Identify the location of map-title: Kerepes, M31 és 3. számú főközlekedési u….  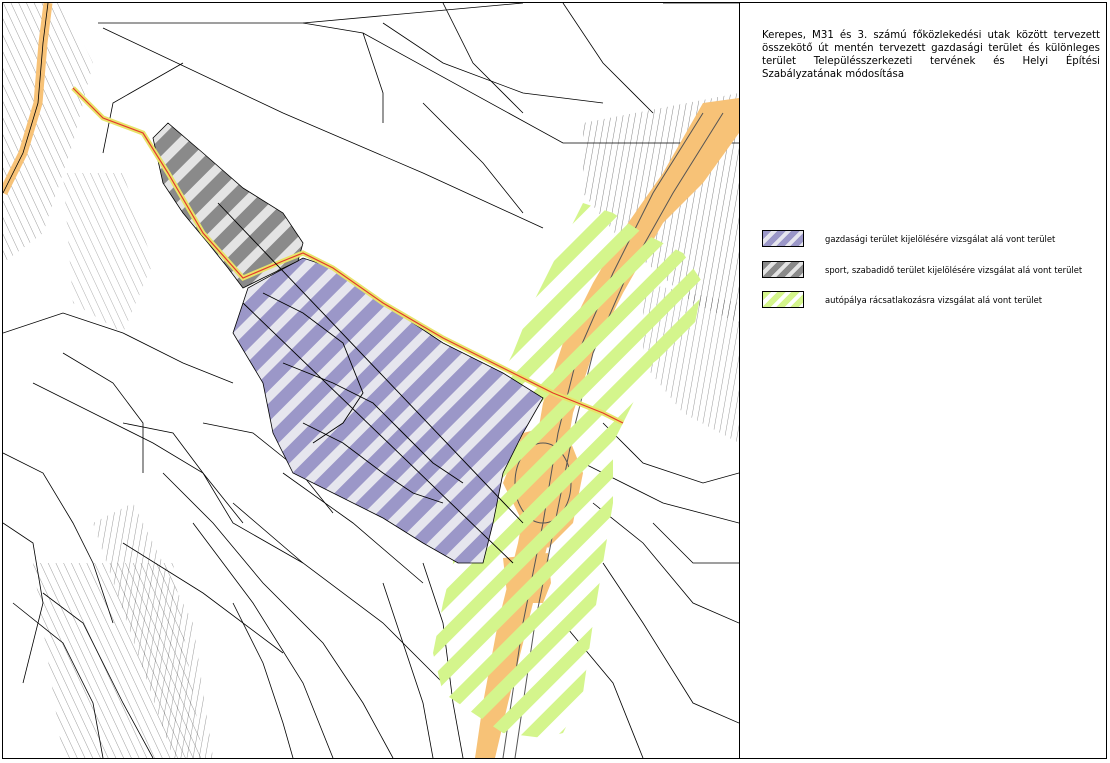
(931, 55).